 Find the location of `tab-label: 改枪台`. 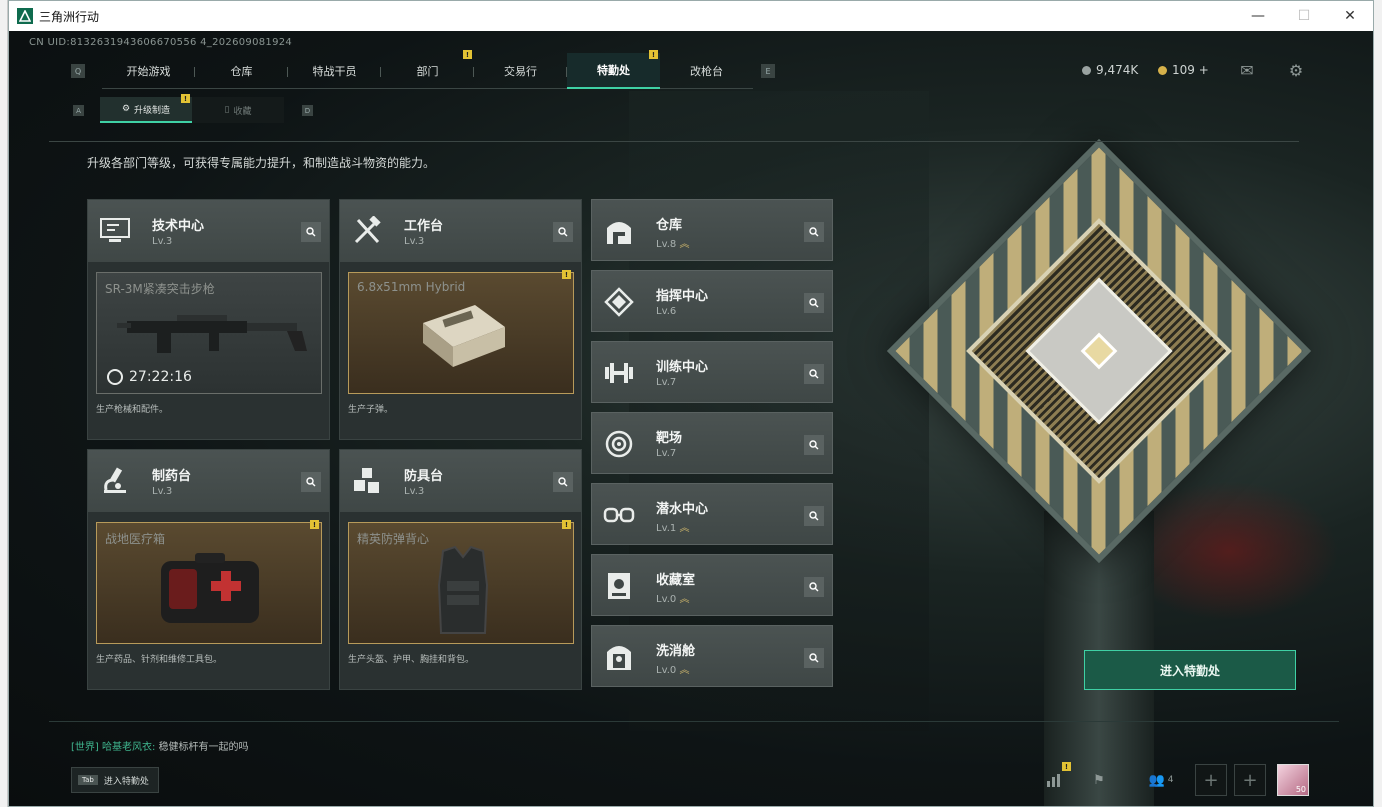

tab-label: 改枪台 is located at coordinates (706, 71).